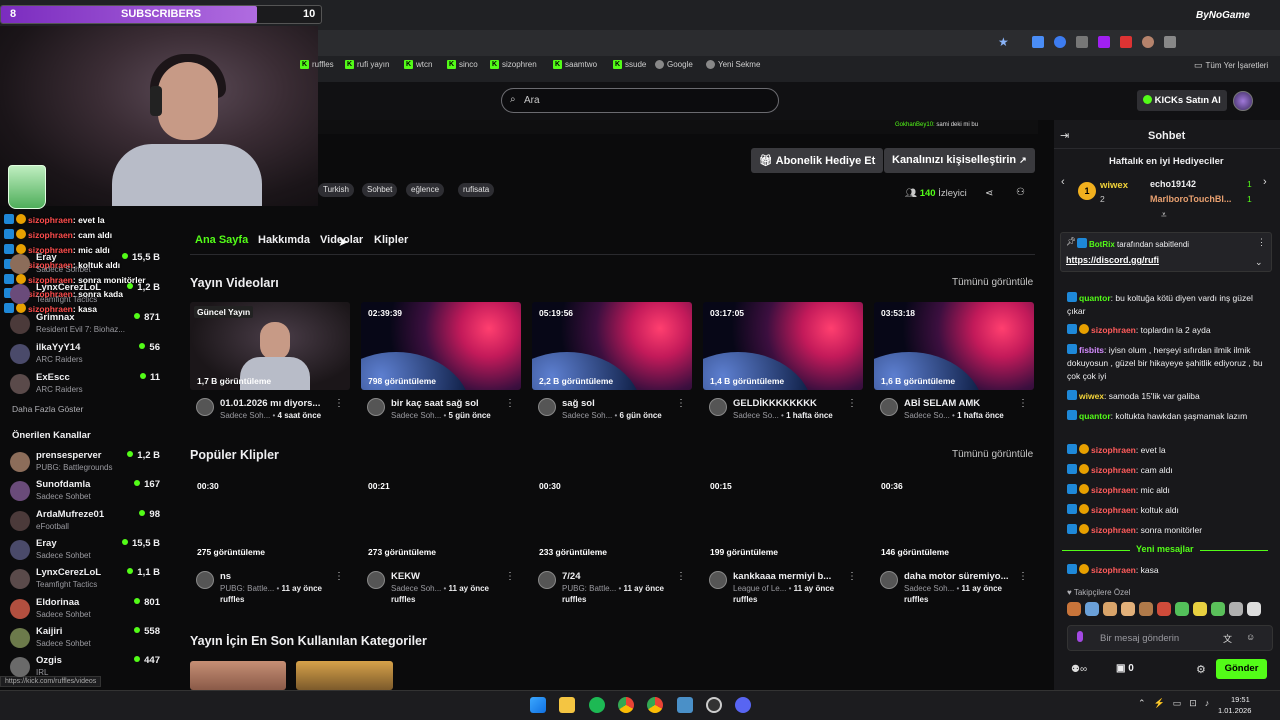 This screenshot has width=1280, height=720. What do you see at coordinates (1112, 260) in the screenshot?
I see `pinned-link: https://discord.gg/rufi` at bounding box center [1112, 260].